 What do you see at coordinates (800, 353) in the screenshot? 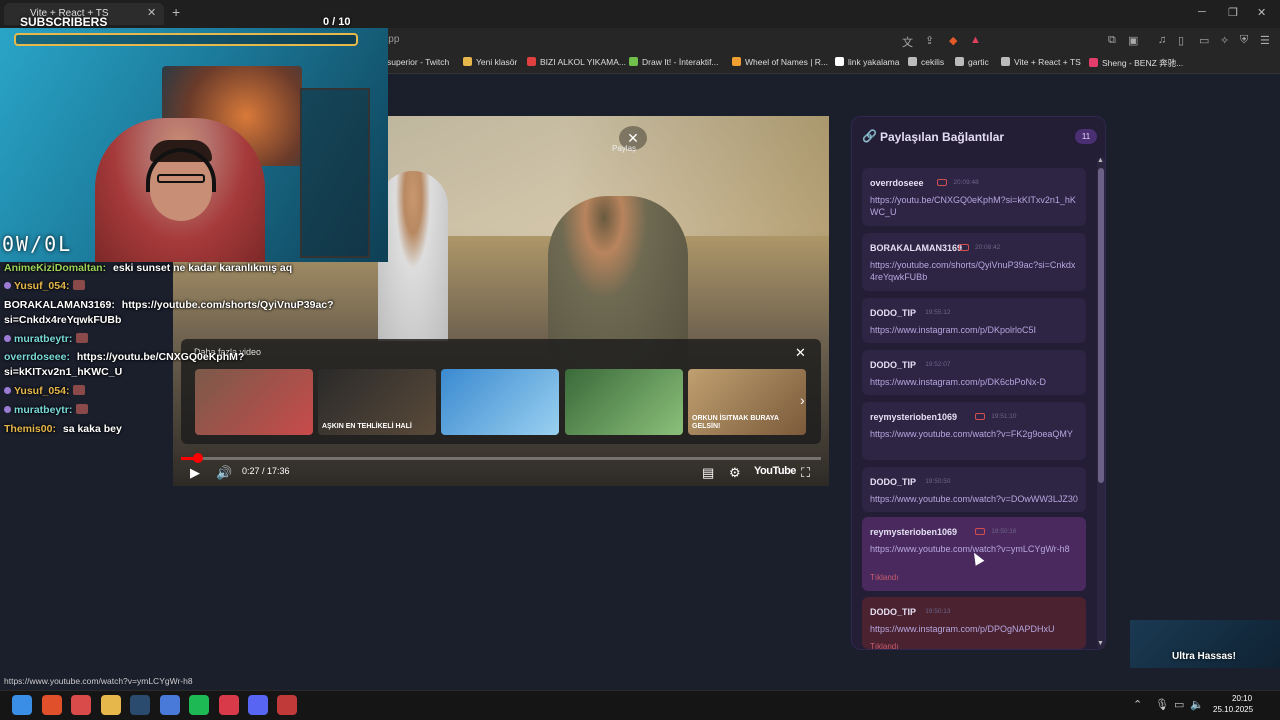
I see `more-videos-close-icon: ✕` at bounding box center [800, 353].